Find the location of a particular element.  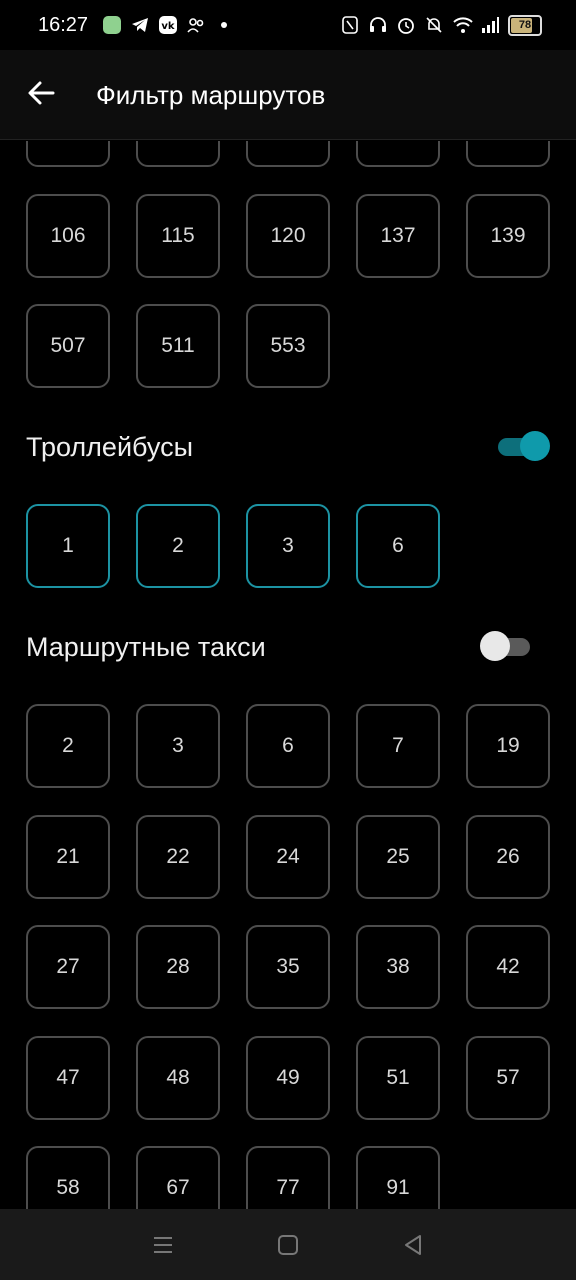

route-chip: 91 is located at coordinates (398, 1177).